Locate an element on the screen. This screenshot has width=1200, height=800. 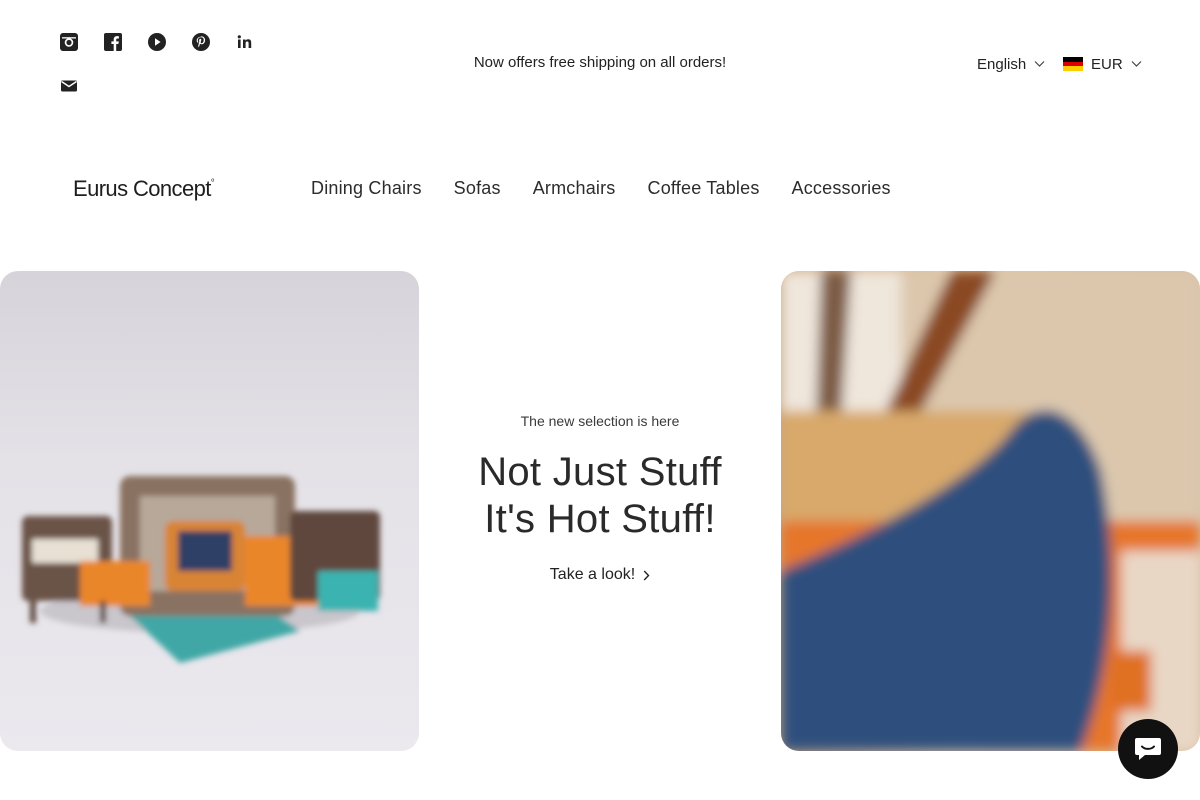
pinterest-icon is located at coordinates (201, 42).